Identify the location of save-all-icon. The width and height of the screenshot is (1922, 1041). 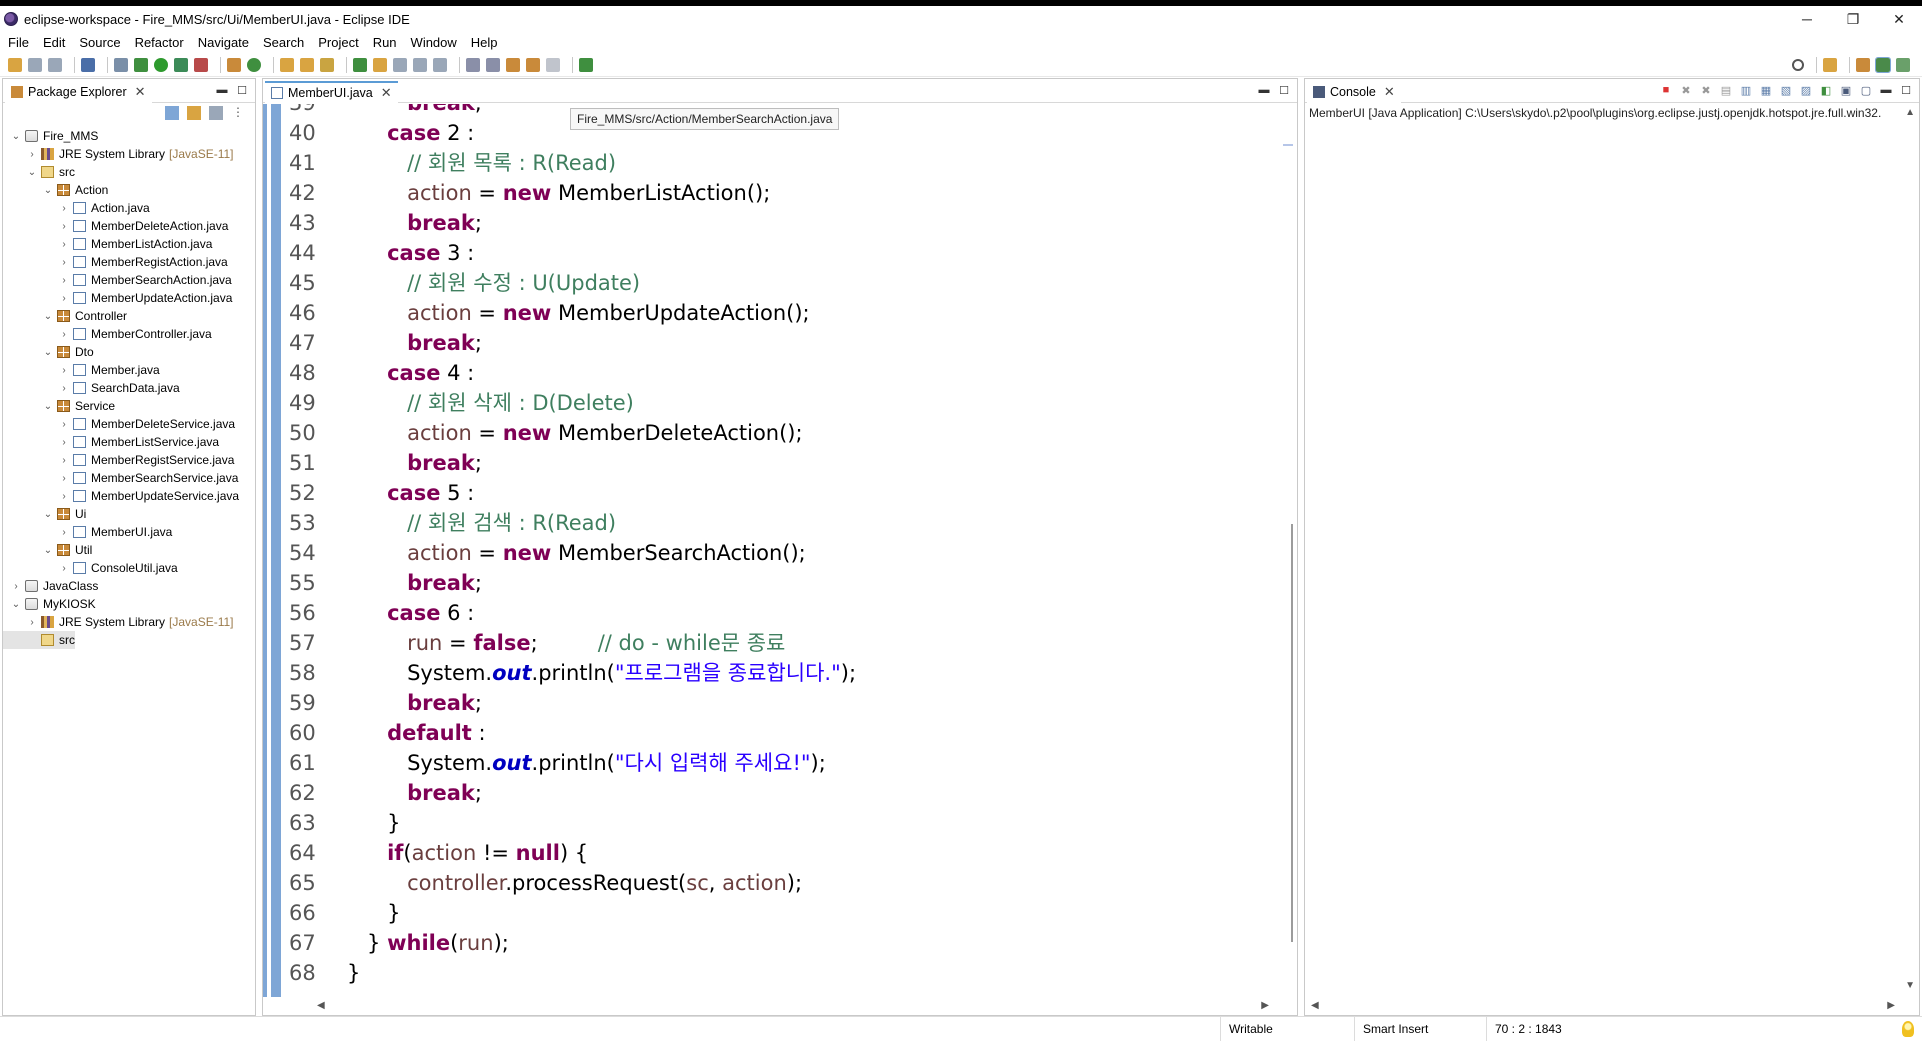
(55, 64).